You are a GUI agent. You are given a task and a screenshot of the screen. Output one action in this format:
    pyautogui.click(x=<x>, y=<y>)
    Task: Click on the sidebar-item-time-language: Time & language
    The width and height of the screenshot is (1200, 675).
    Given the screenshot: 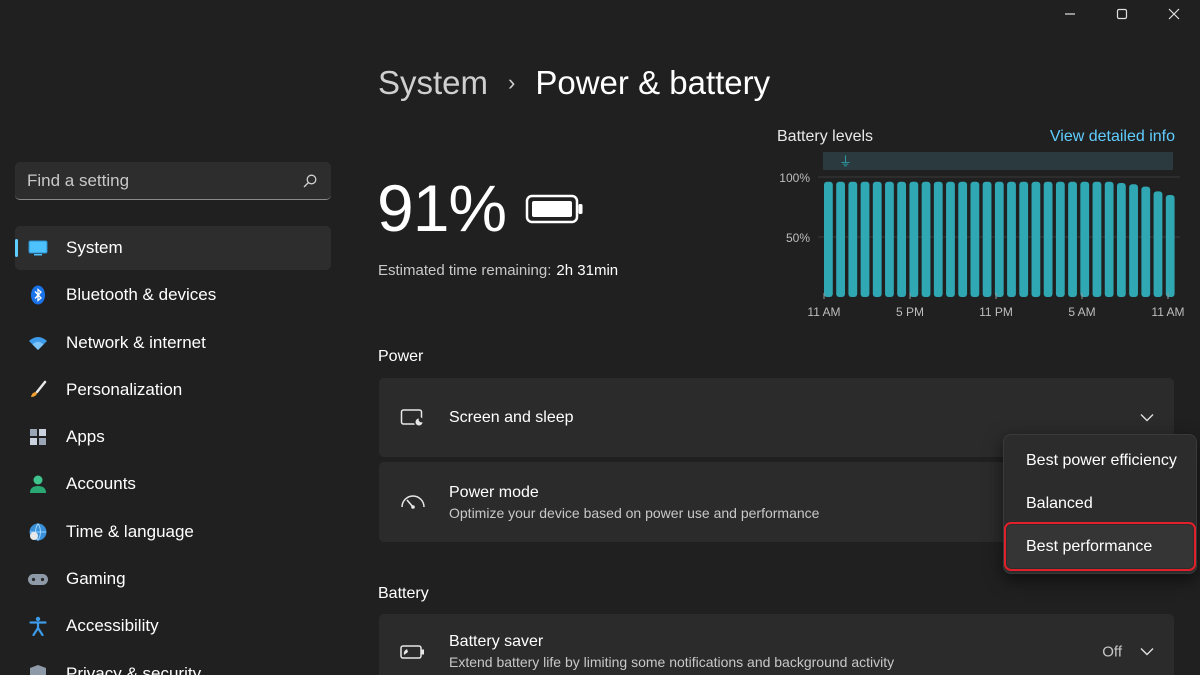 What is the action you would take?
    pyautogui.click(x=173, y=532)
    